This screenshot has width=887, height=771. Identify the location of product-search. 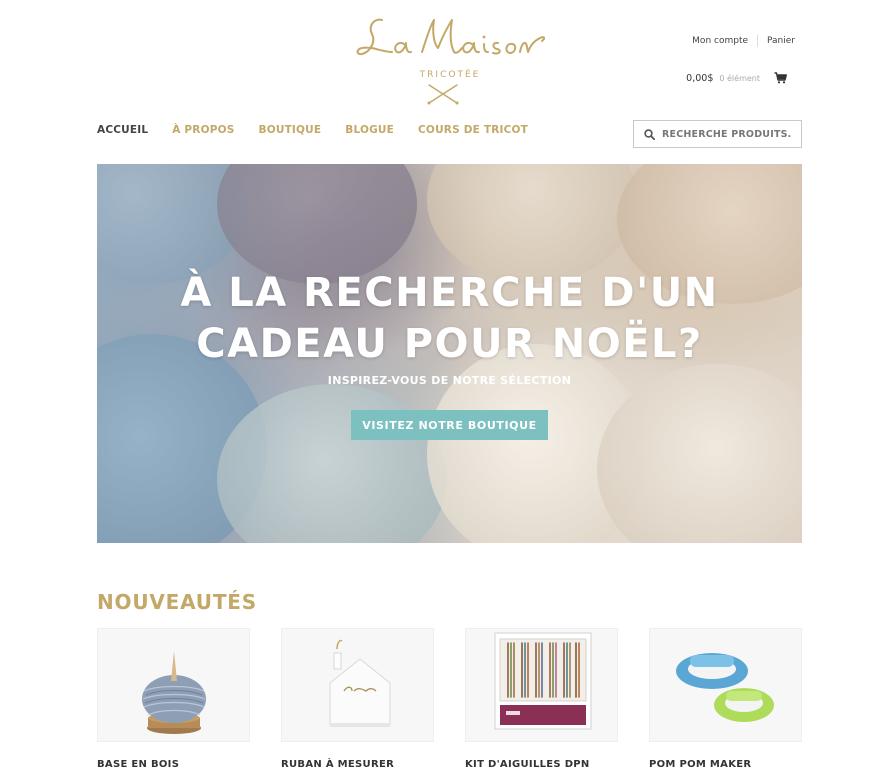
(717, 134).